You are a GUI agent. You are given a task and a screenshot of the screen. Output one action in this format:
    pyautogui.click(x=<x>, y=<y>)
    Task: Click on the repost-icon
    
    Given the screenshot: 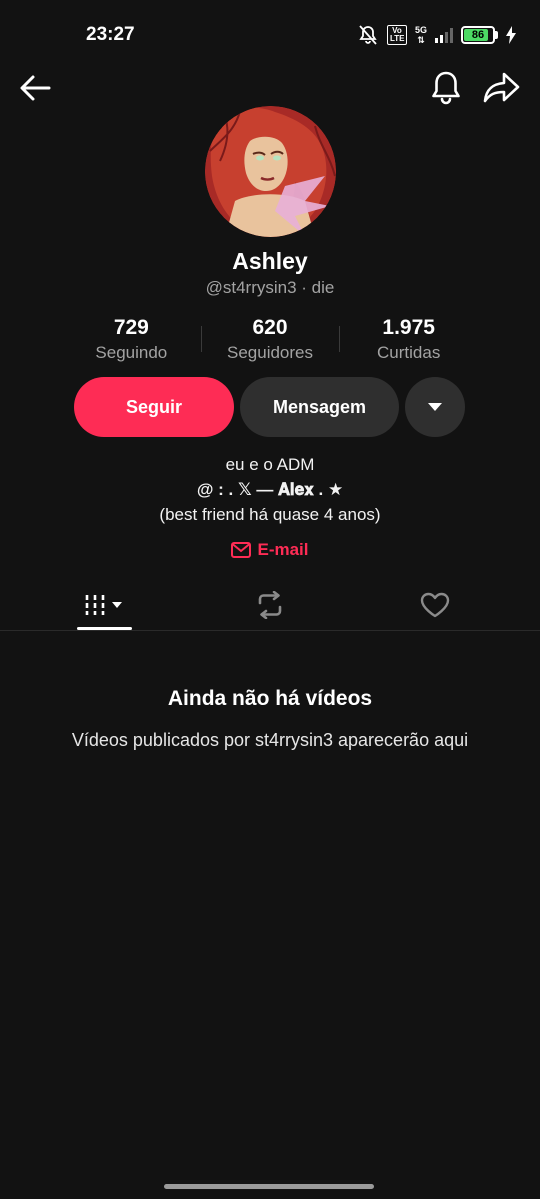 What is the action you would take?
    pyautogui.click(x=270, y=605)
    